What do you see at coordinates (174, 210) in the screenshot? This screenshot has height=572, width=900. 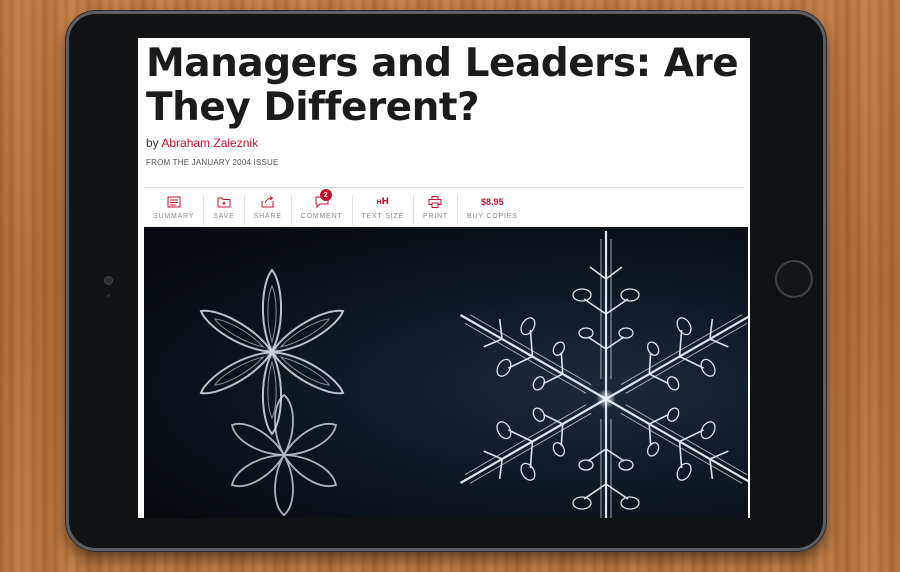 I see `summary-button: SUMMARY` at bounding box center [174, 210].